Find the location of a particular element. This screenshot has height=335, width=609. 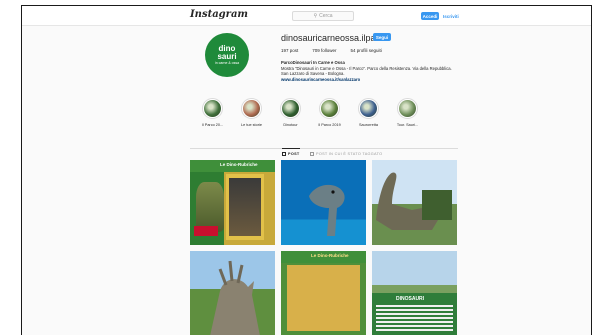

tab-tagged: POST IN CUI È STATO TAGGATO is located at coordinates (346, 154).